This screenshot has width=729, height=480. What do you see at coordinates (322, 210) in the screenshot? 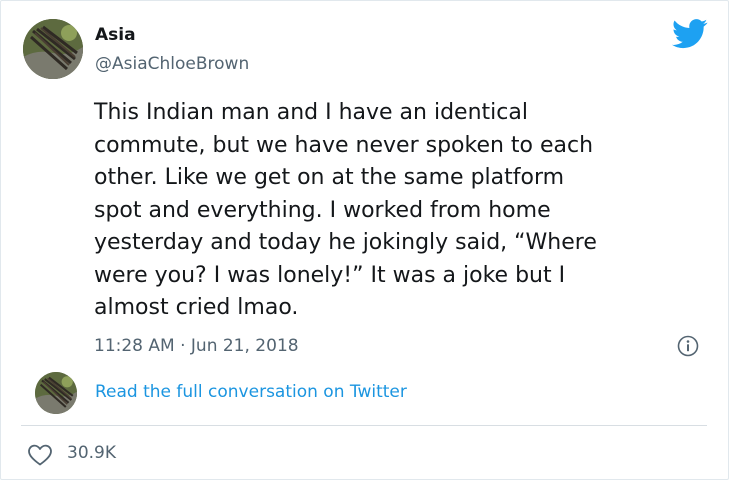
I see `tweet-text-line: spot and everything. I worked from home` at bounding box center [322, 210].